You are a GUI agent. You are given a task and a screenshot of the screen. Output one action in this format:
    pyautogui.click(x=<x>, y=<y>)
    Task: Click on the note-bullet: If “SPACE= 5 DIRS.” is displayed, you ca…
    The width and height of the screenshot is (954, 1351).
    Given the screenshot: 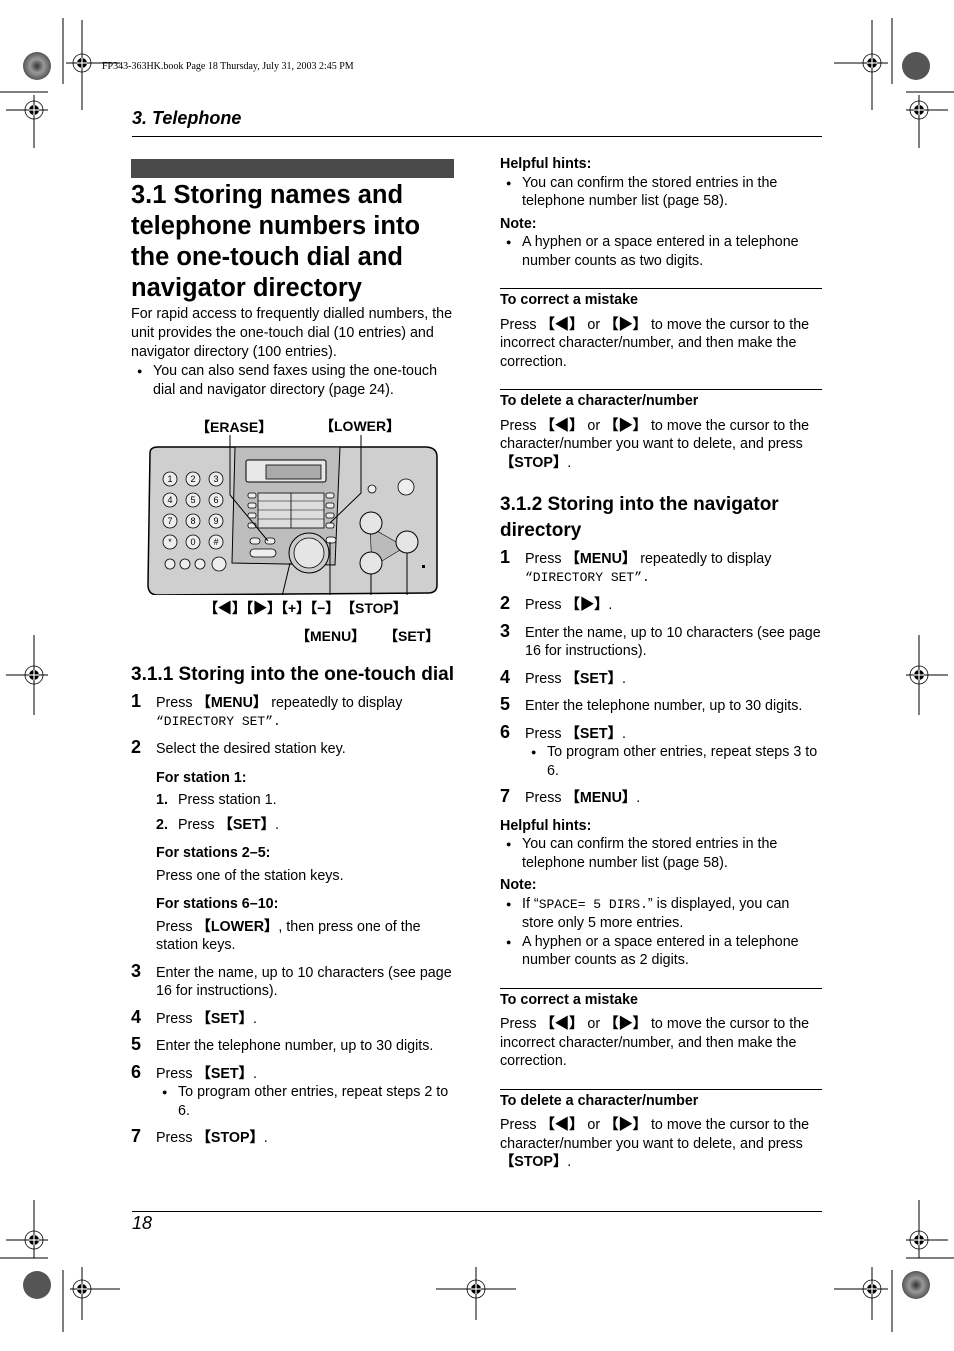 What is the action you would take?
    pyautogui.click(x=661, y=914)
    